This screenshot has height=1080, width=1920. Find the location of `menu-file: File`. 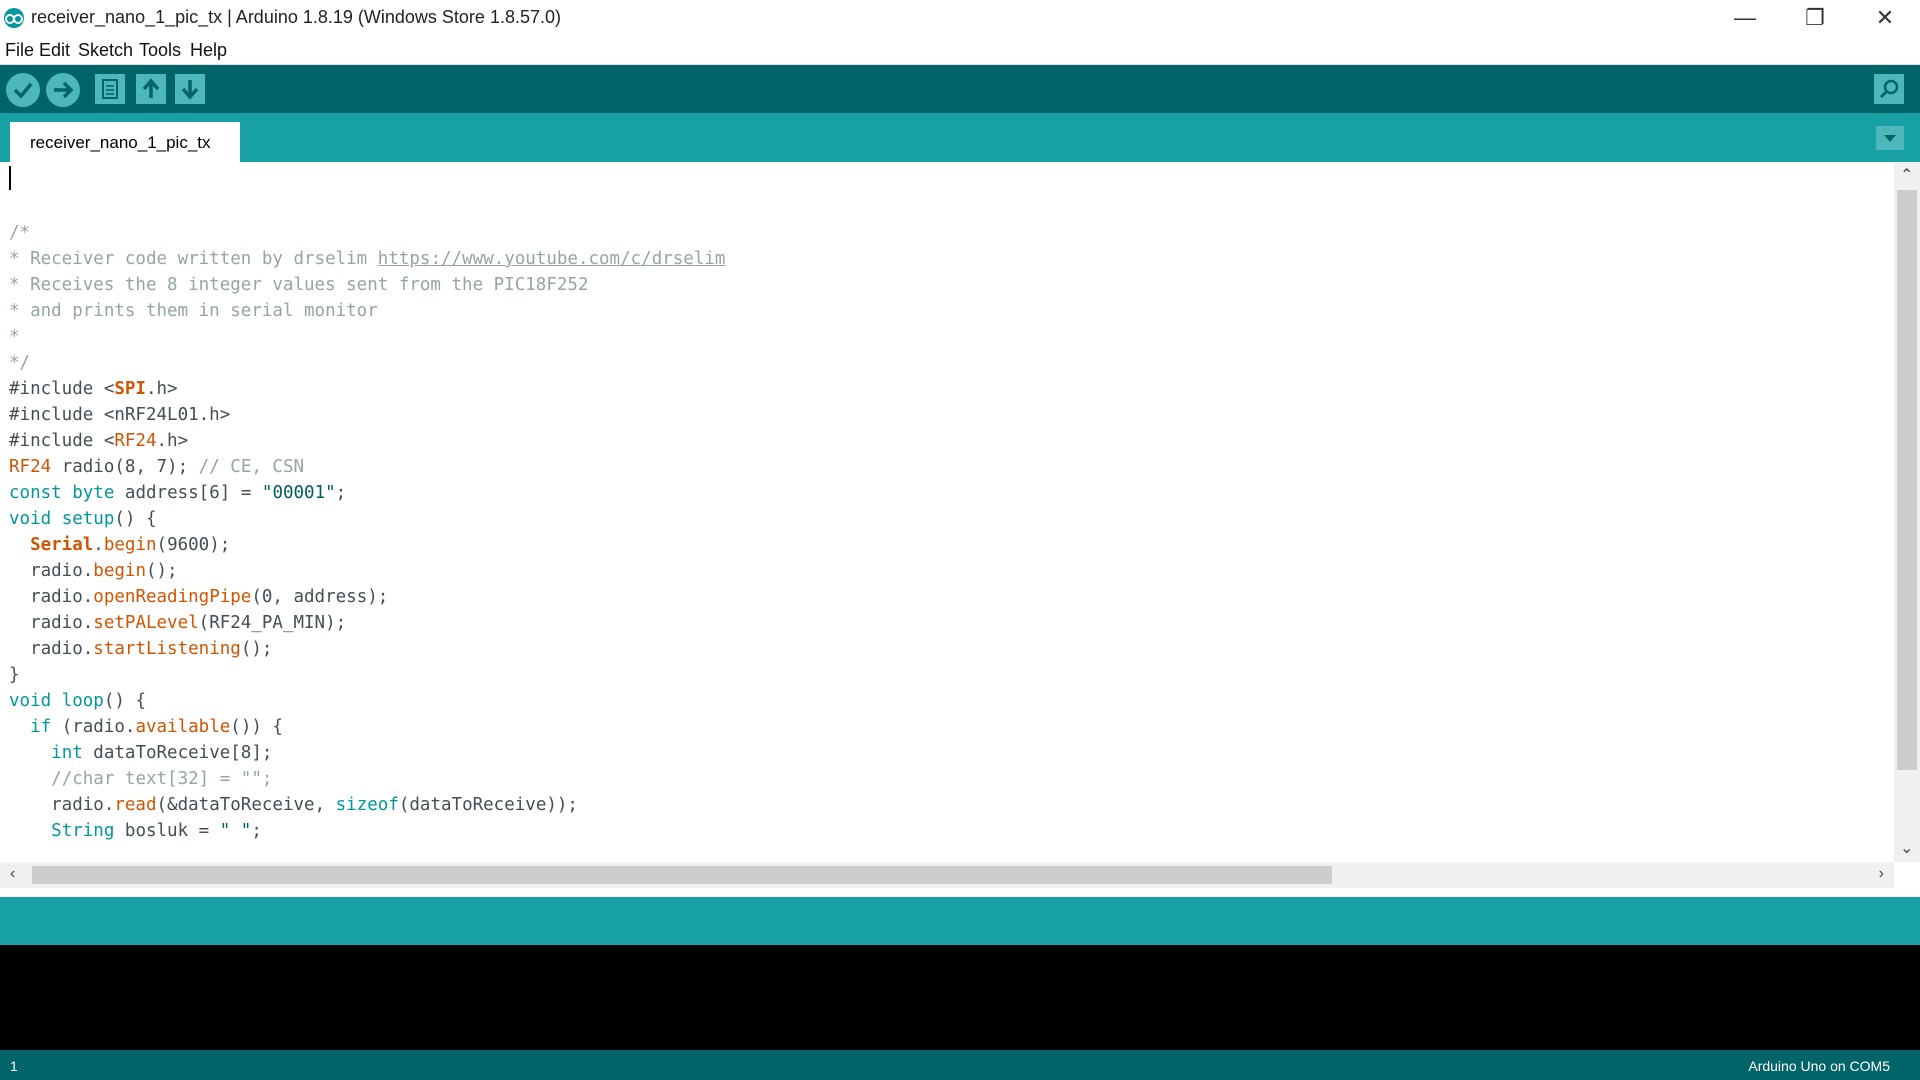

menu-file: File is located at coordinates (19, 50).